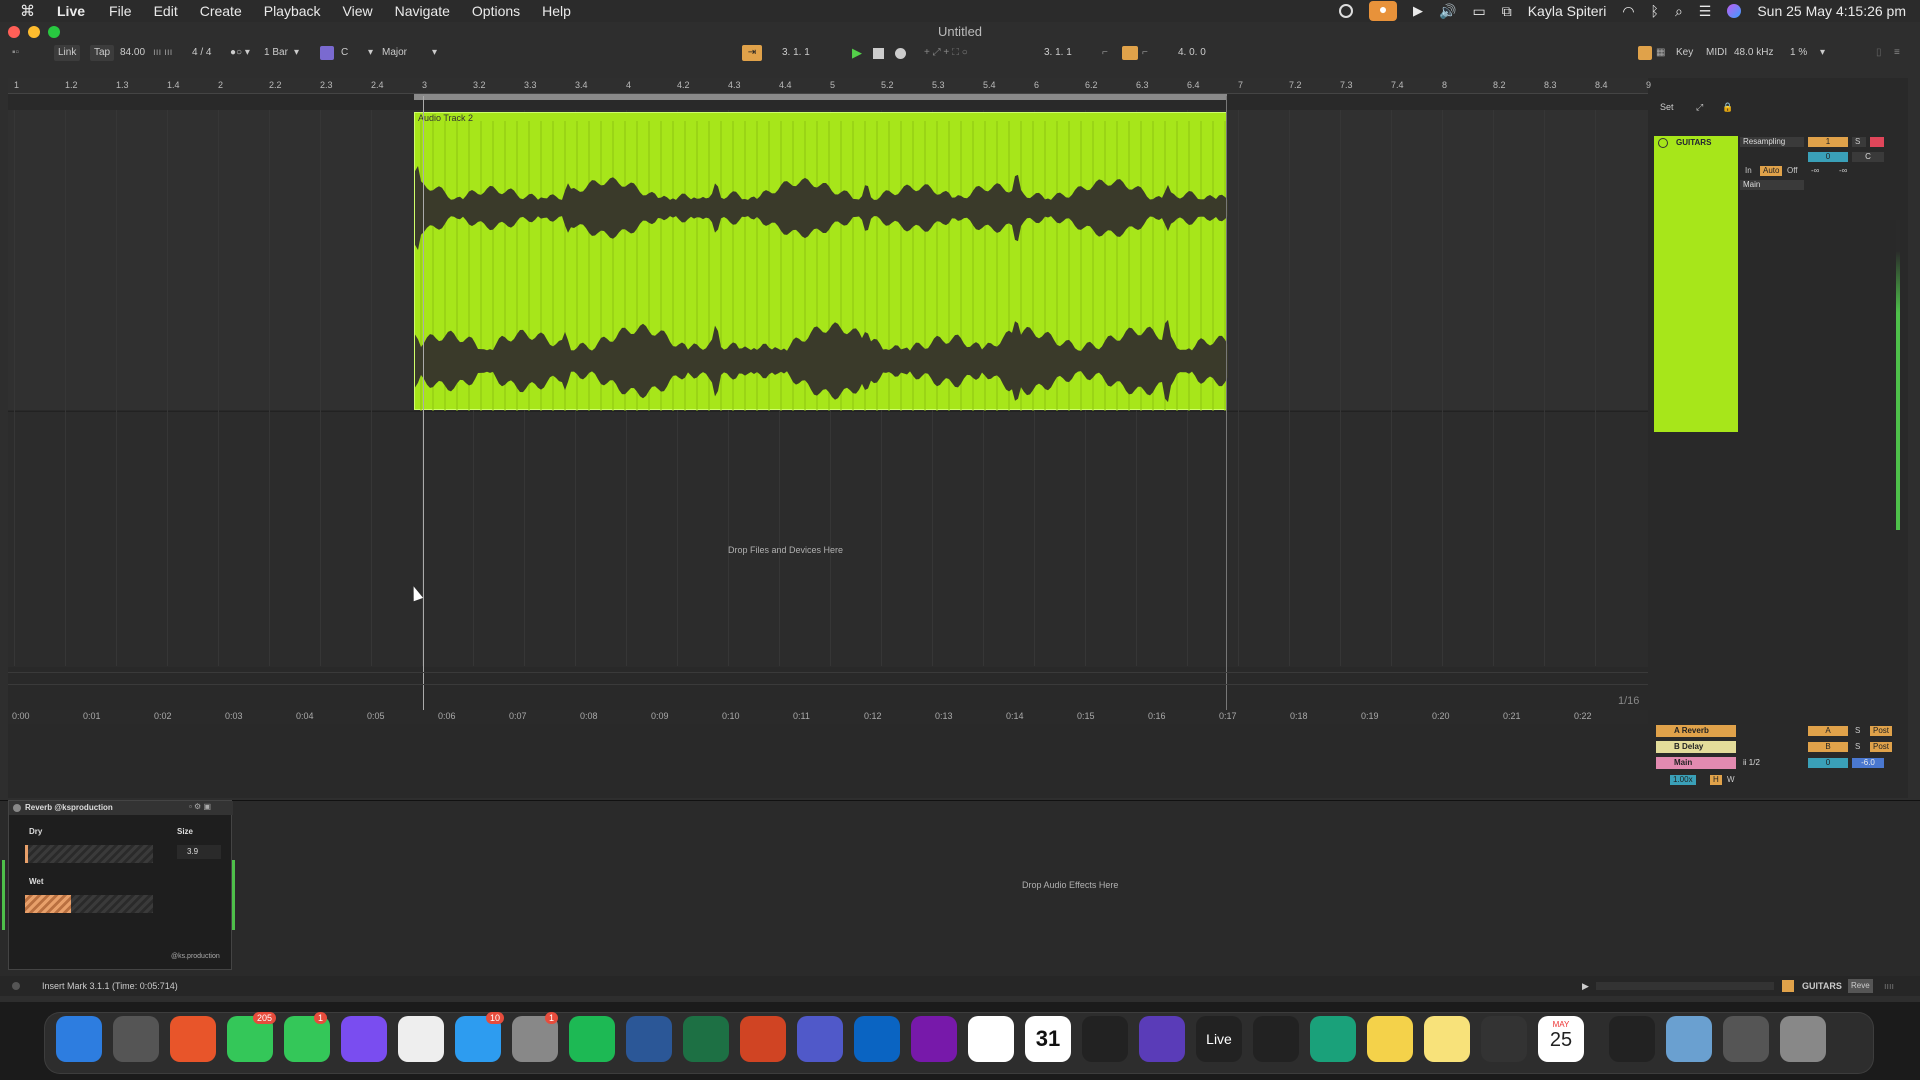  What do you see at coordinates (199, 852) in the screenshot?
I see `size-field: 3.9` at bounding box center [199, 852].